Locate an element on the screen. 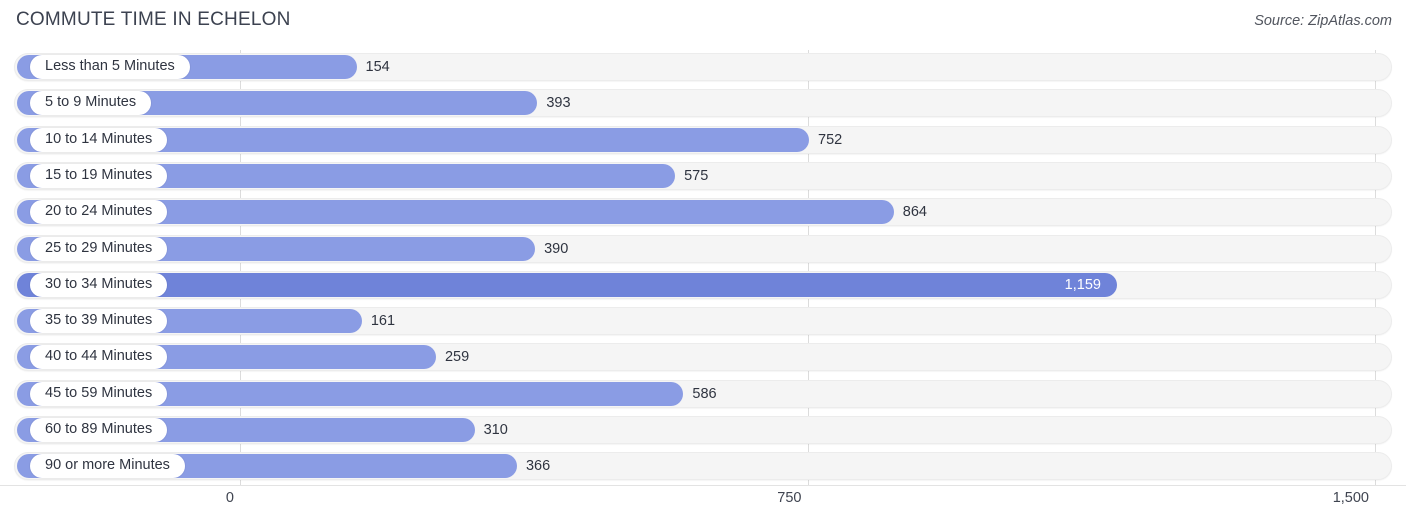 This screenshot has height=522, width=1406. chart-row: 259 40 to 44 Minutes is located at coordinates (703, 358).